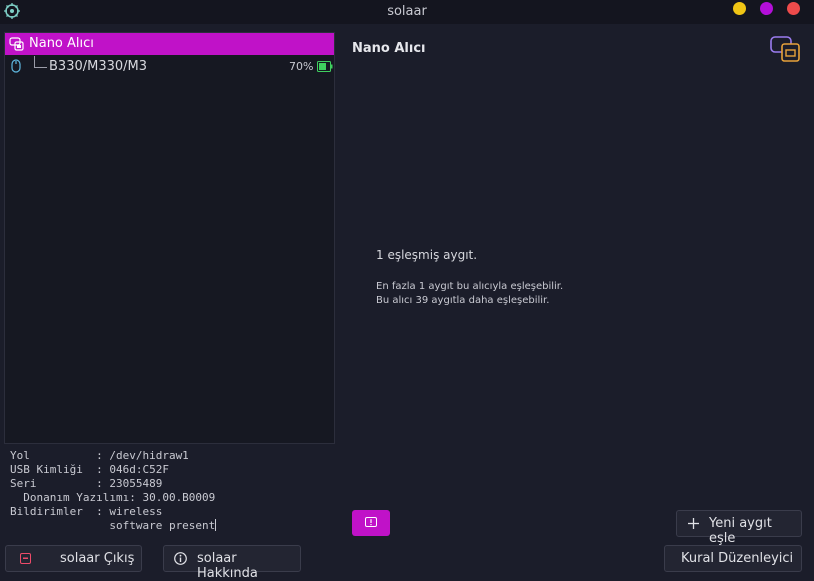  I want to click on info-line: USB Kimliği : 046d:C52F, so click(89, 469).